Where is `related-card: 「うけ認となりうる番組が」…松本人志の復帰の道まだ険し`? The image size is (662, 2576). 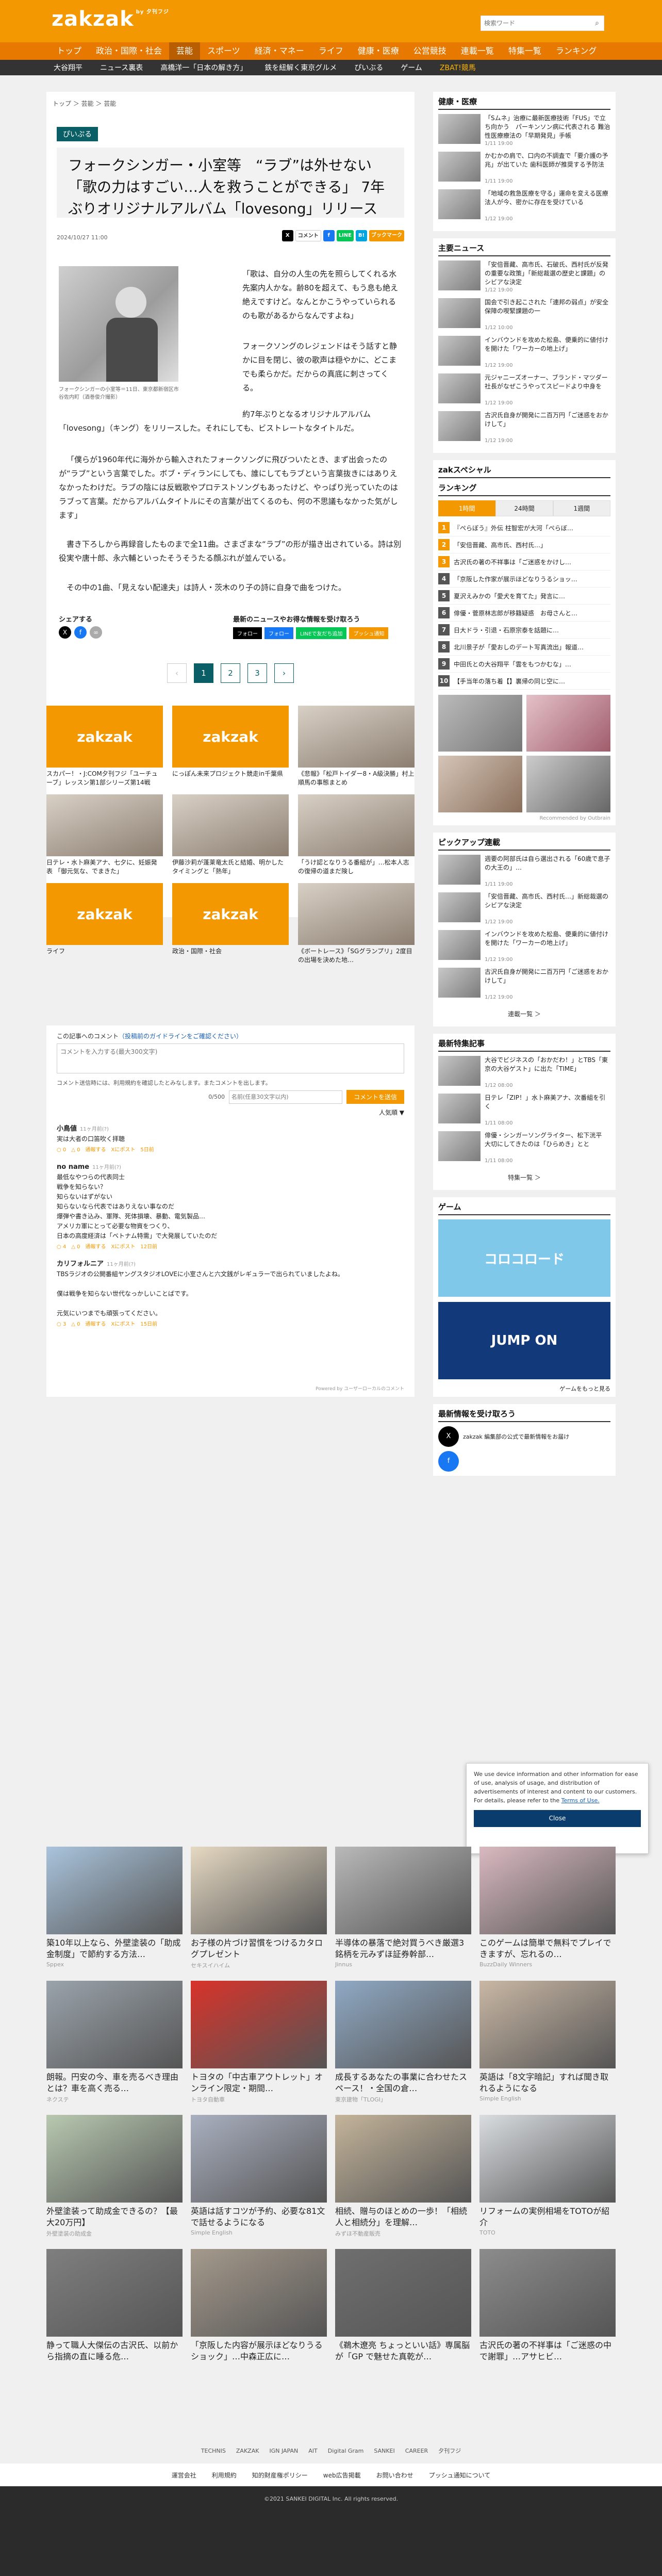 related-card: 「うけ認となりうる番組が」…松本人志の復帰の道まだ険し is located at coordinates (356, 835).